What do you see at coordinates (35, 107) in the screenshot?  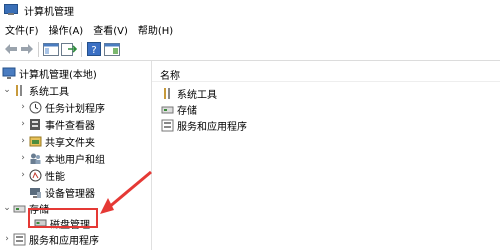 I see `clock-icon` at bounding box center [35, 107].